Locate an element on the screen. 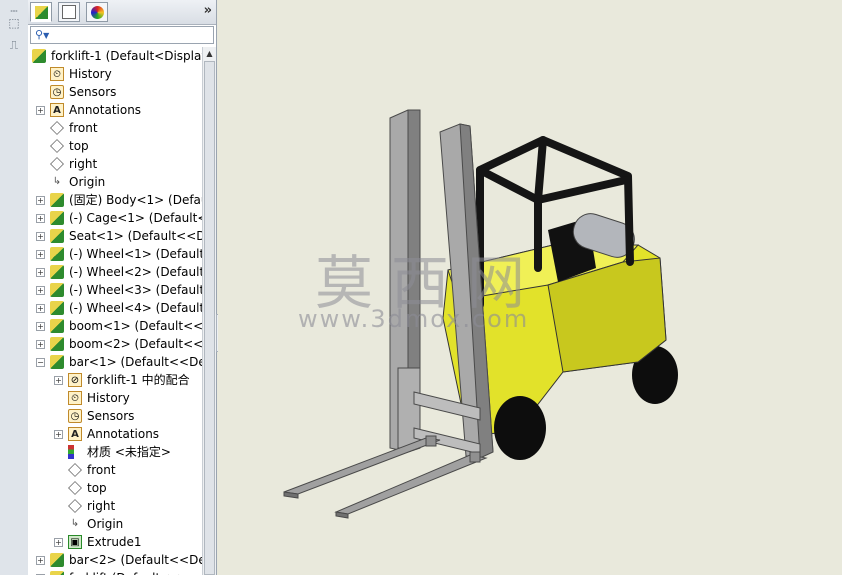 The height and width of the screenshot is (575, 842). tree-row-label: Extrude1 is located at coordinates (114, 542).